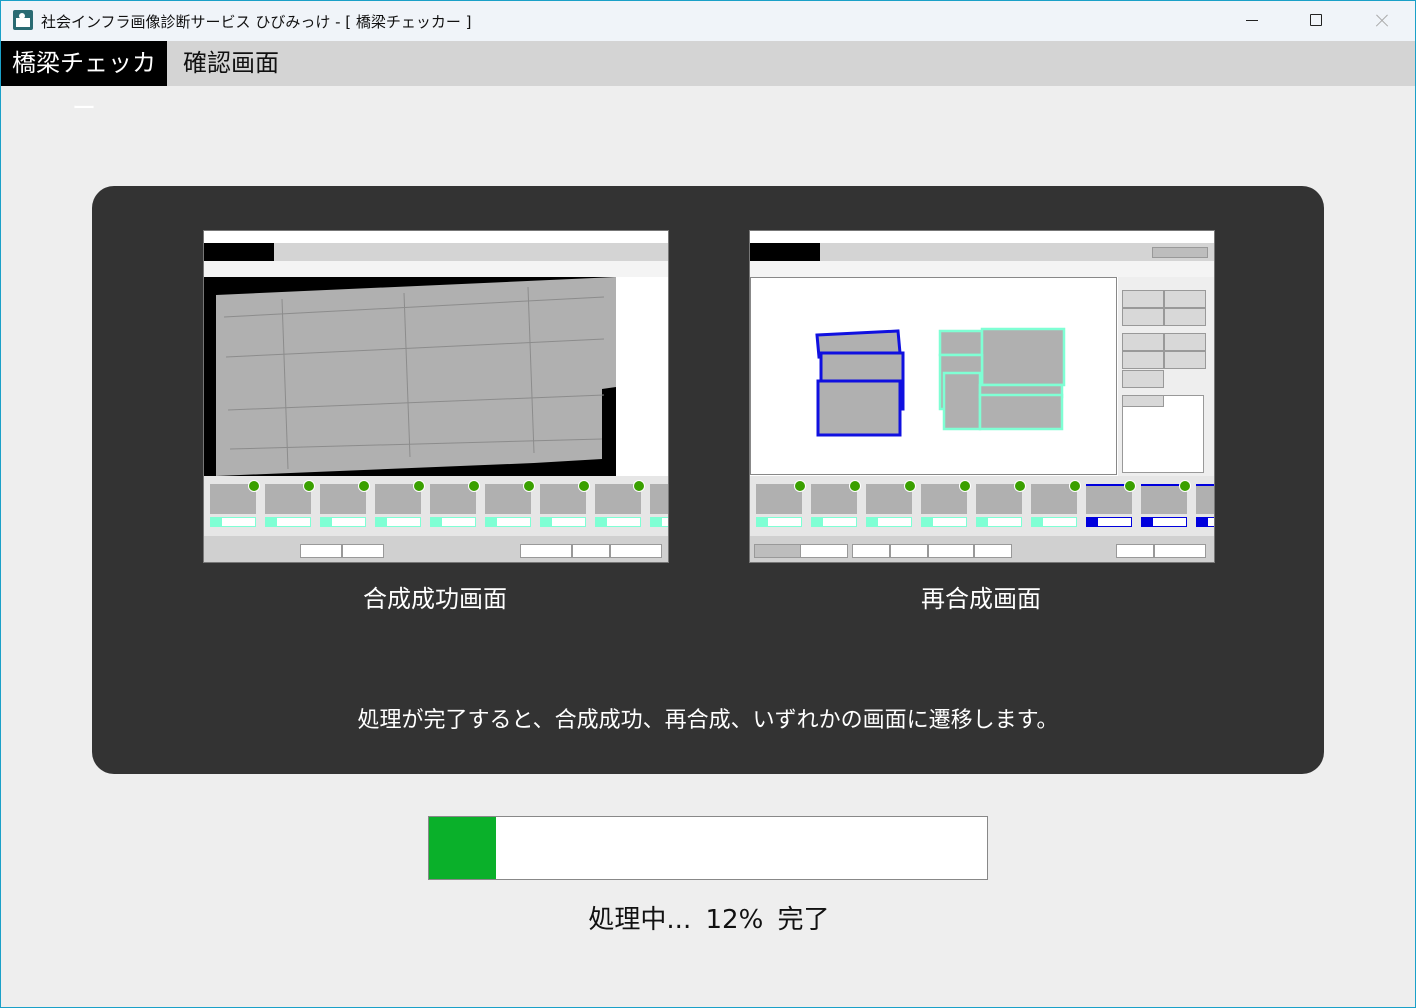  Describe the element at coordinates (1252, 21) in the screenshot. I see `minimize-button` at that location.